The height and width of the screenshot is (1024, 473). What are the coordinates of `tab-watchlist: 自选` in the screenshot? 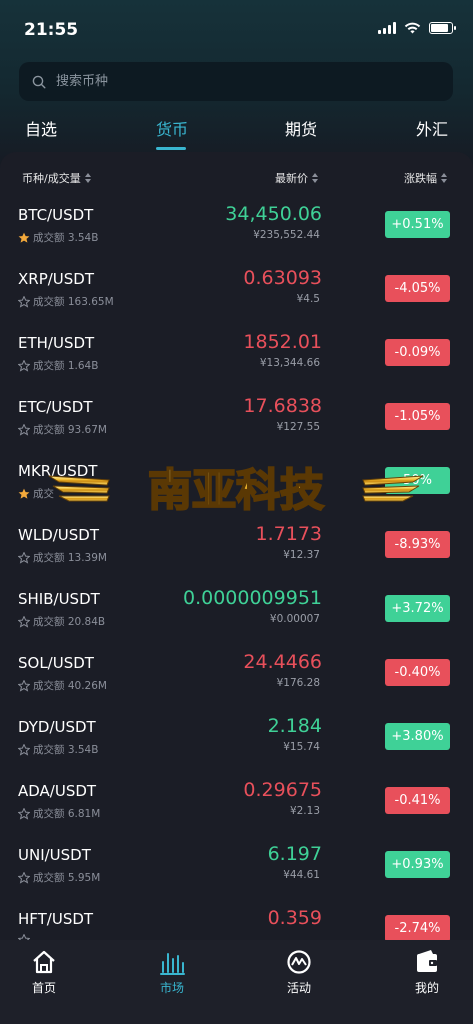 It's located at (41, 128).